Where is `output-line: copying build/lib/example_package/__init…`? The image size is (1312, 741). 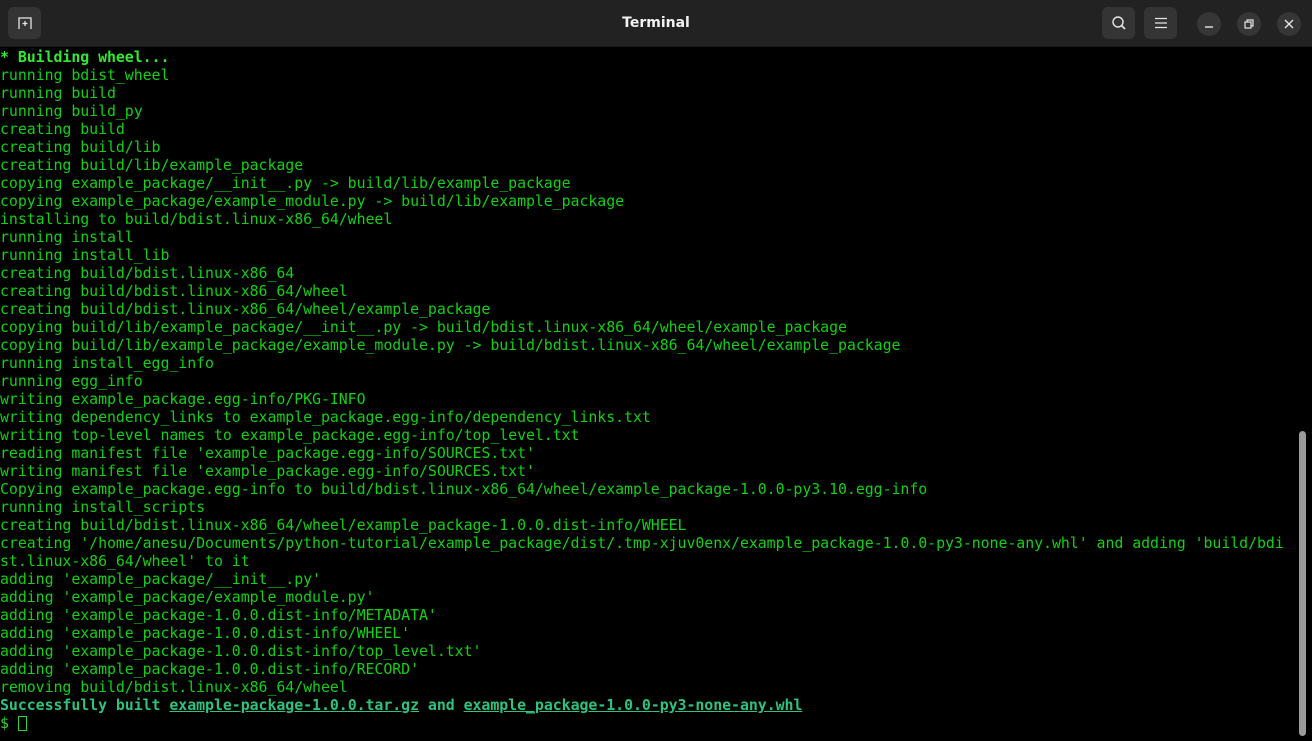
output-line: copying build/lib/example_package/__init… is located at coordinates (423, 327).